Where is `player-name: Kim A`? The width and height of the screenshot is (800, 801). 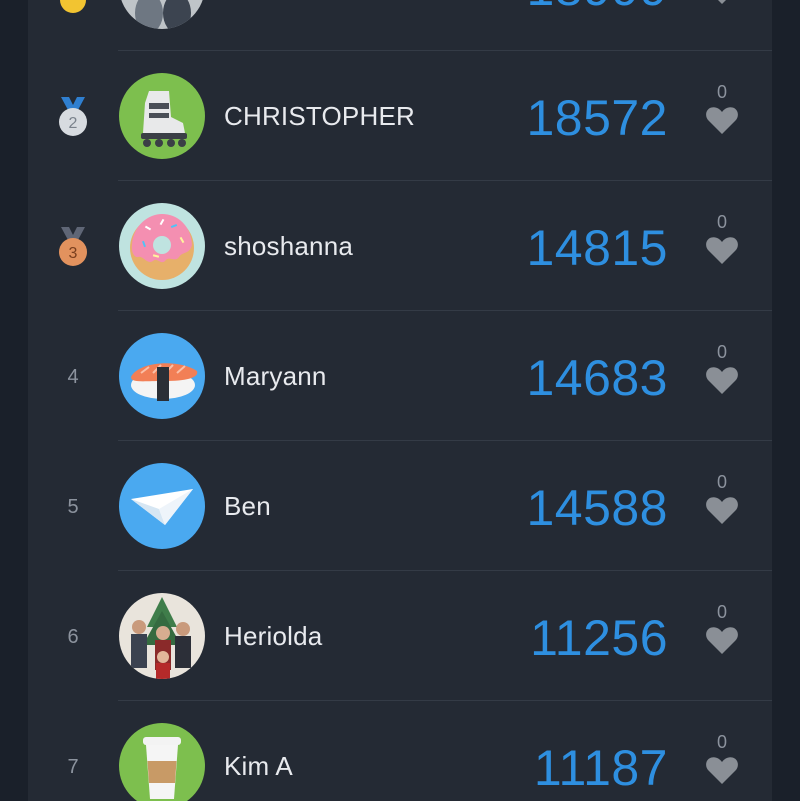 player-name: Kim A is located at coordinates (258, 766).